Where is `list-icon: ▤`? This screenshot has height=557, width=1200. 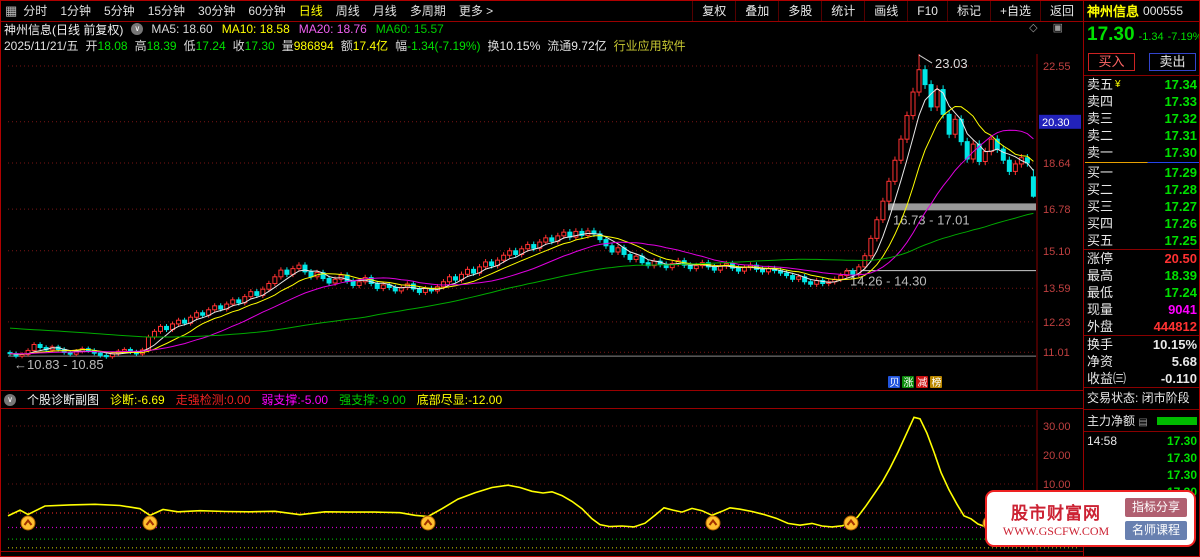 list-icon: ▤ is located at coordinates (1142, 422).